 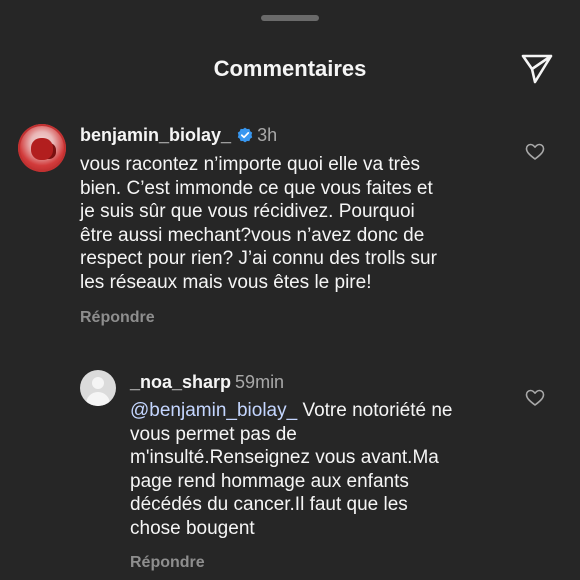 I want to click on username: benjamin_biolay_, so click(x=155, y=135).